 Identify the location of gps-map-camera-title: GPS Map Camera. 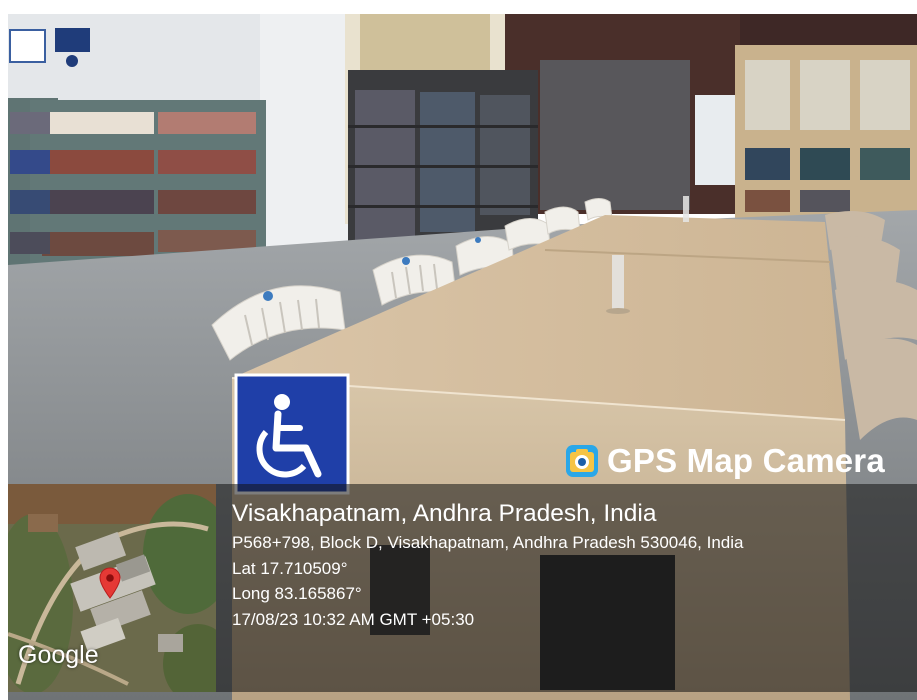
(746, 460).